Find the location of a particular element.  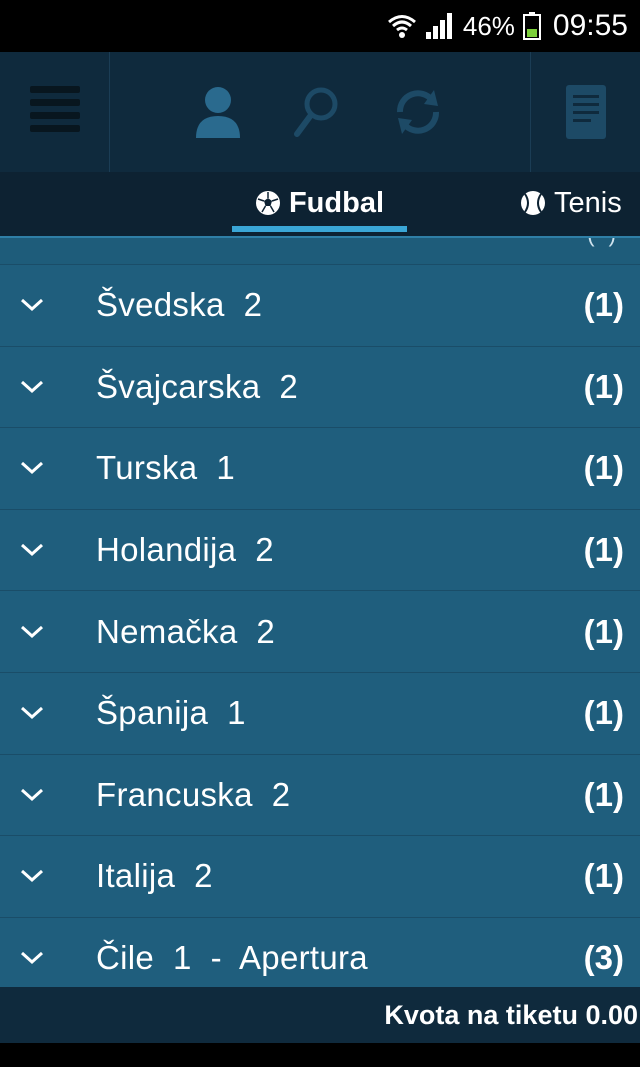

wifi-icon is located at coordinates (402, 26).